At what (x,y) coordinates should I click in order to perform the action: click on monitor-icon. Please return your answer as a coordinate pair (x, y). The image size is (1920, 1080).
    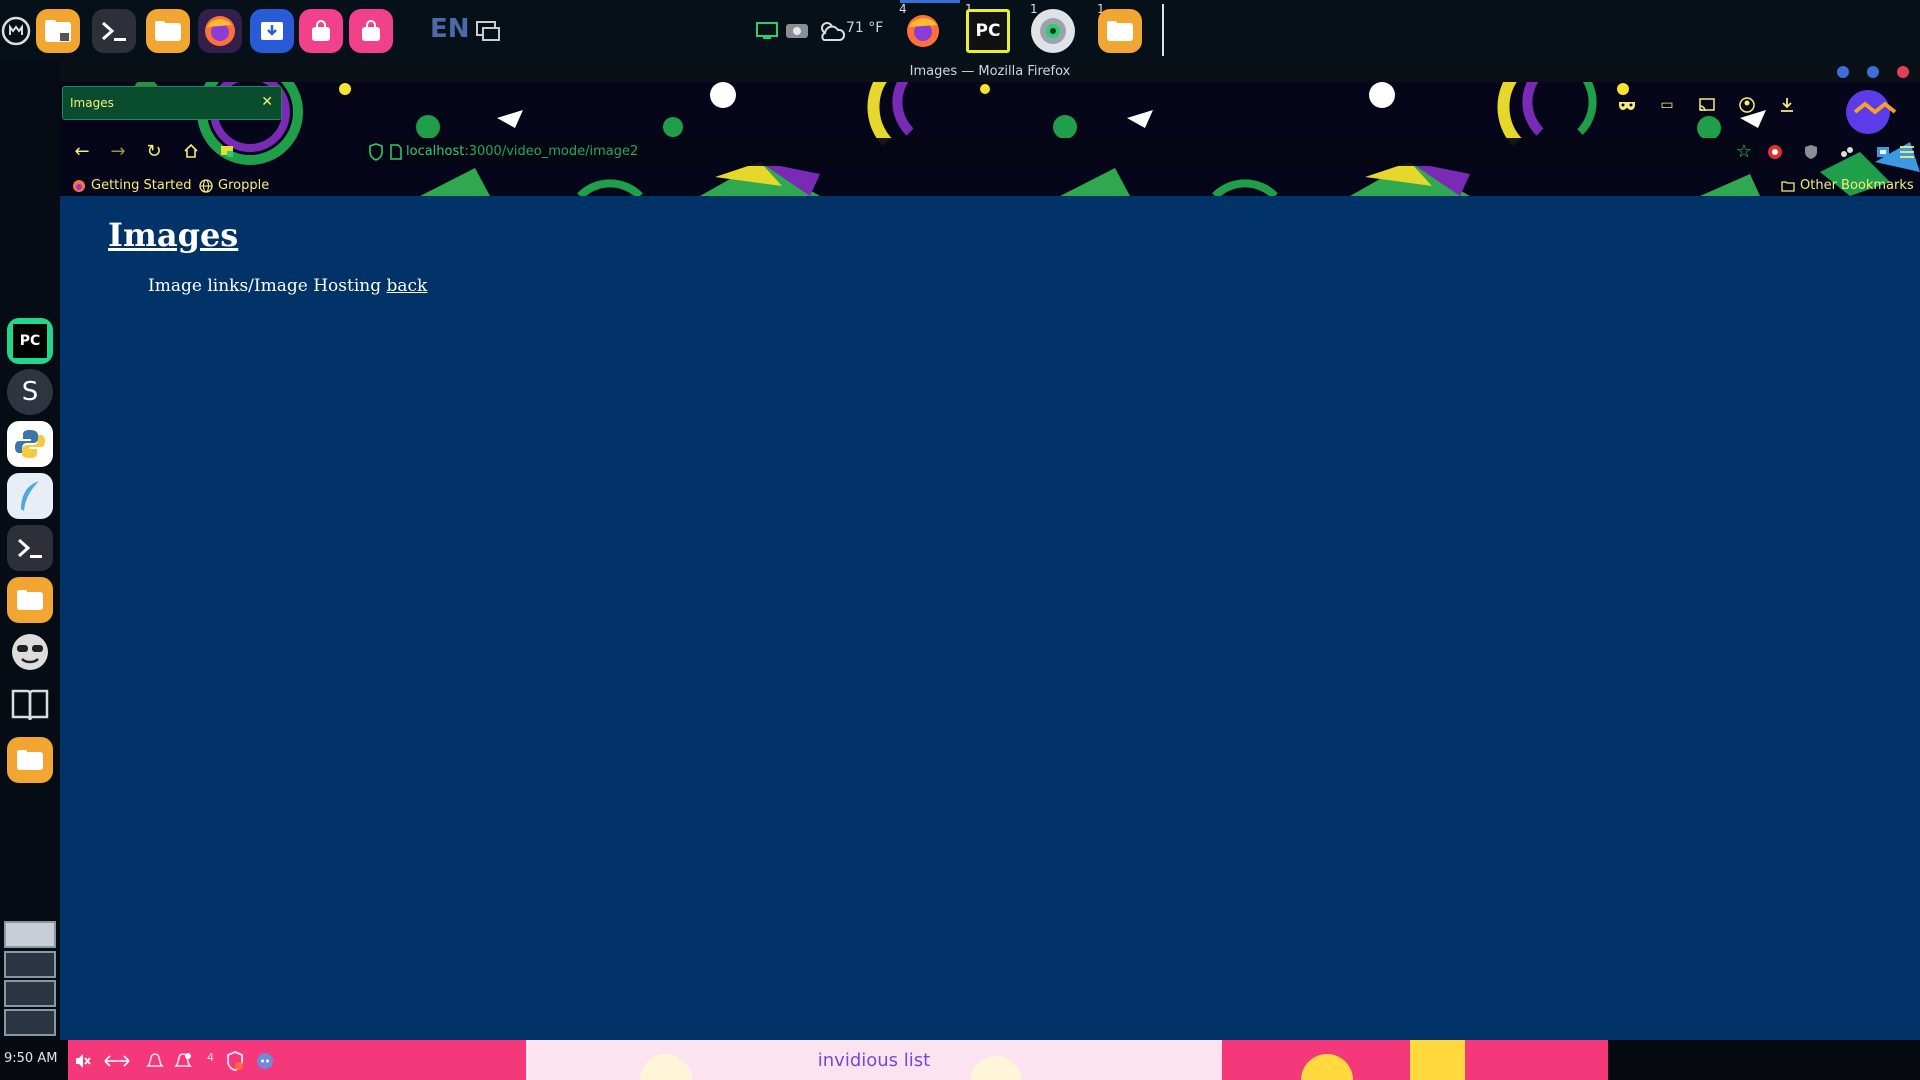
    Looking at the image, I should click on (767, 31).